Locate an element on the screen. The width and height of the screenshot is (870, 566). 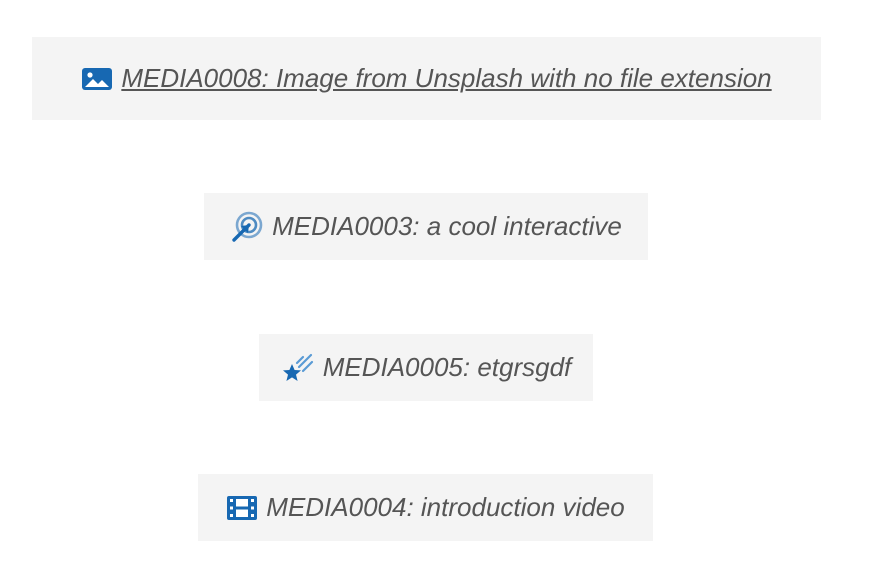
media-item-video-label: MEDIA0004: introduction video is located at coordinates (445, 507).